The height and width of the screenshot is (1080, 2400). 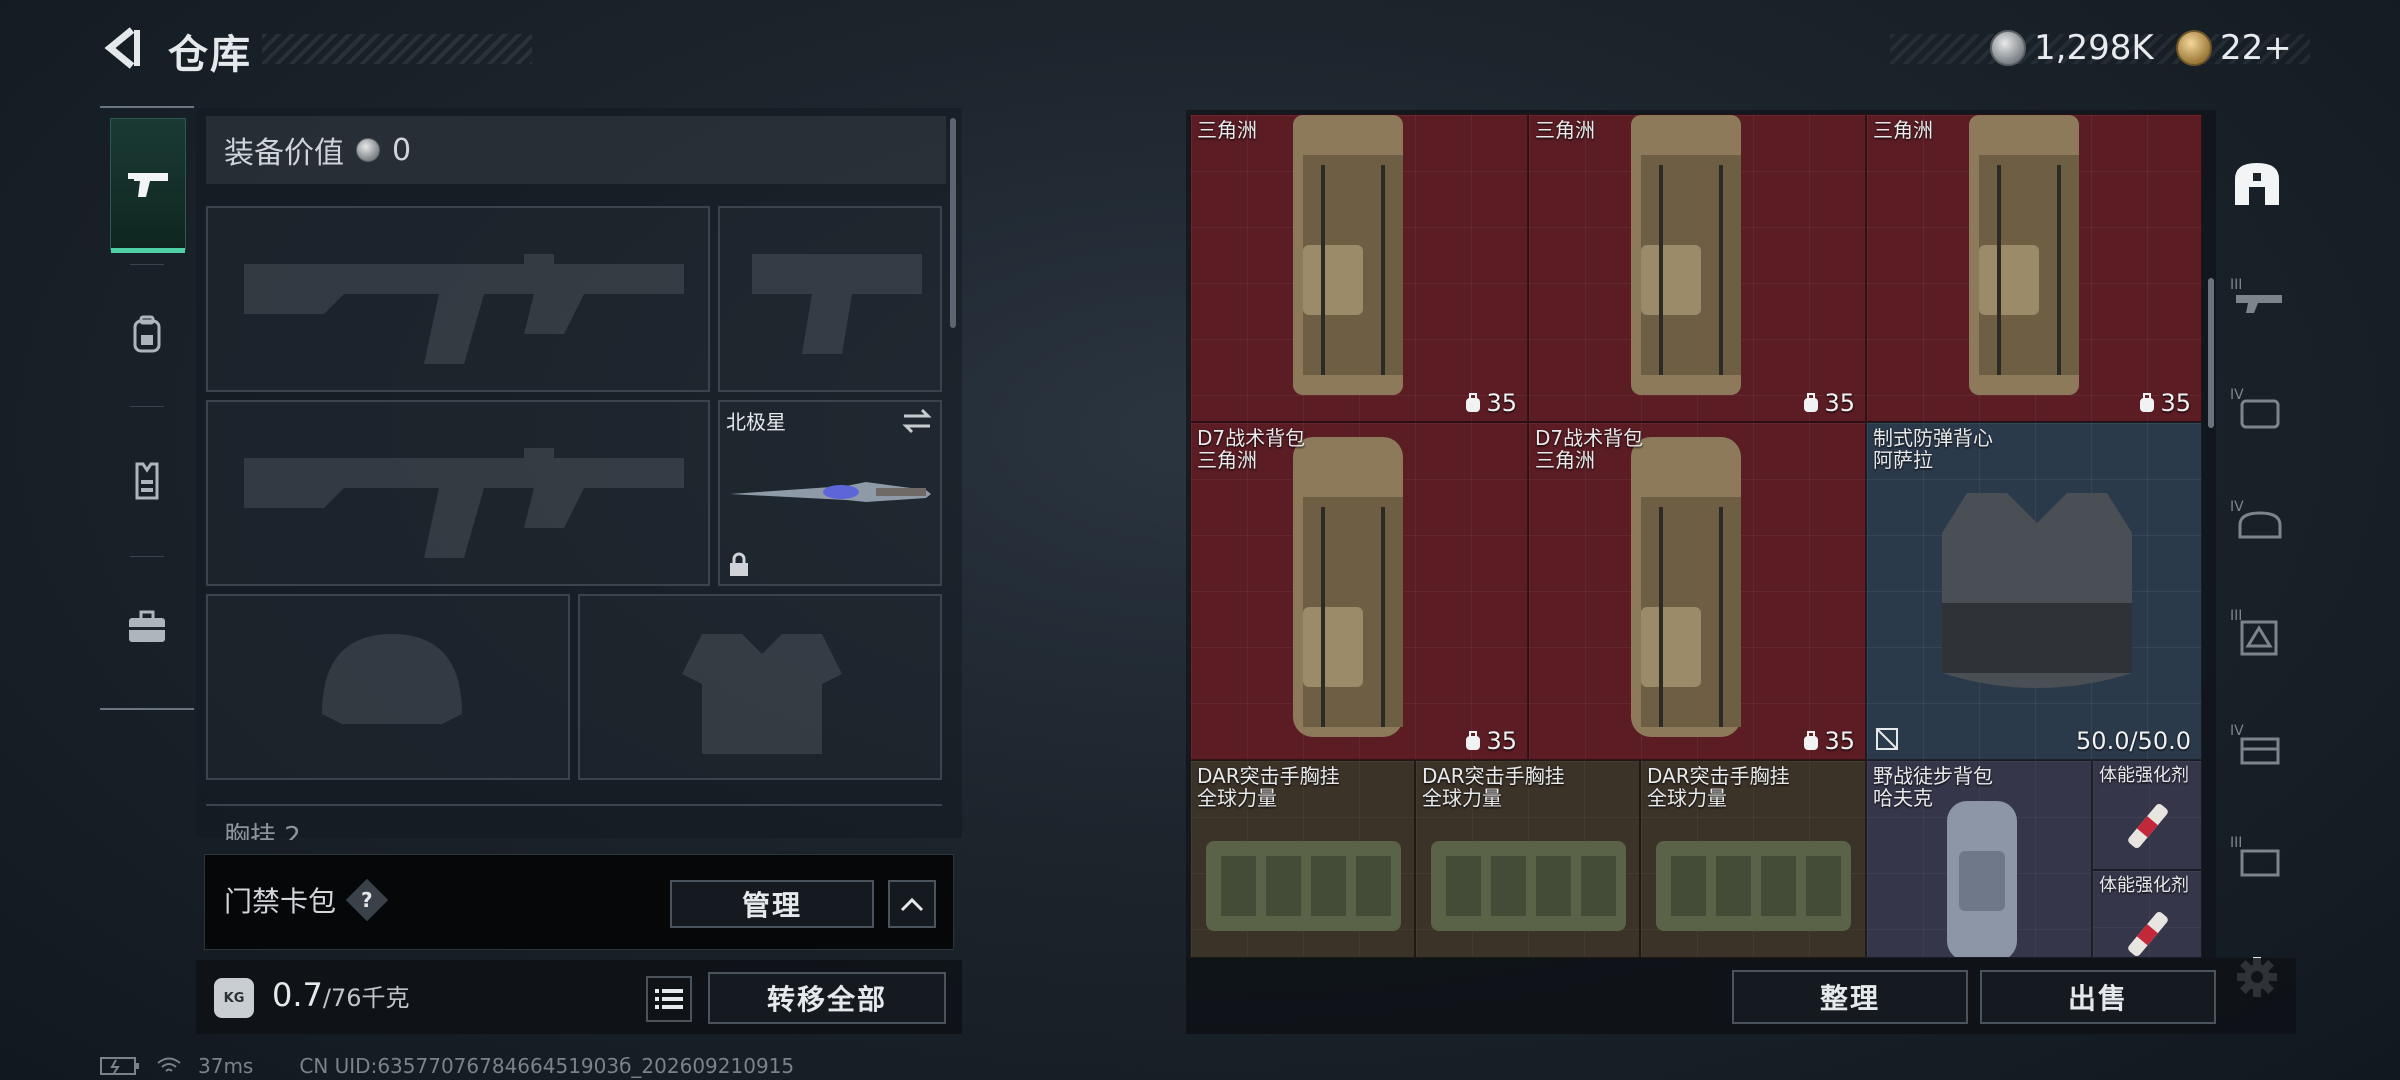 I want to click on ammo-category-icon: III, so click(x=2255, y=856).